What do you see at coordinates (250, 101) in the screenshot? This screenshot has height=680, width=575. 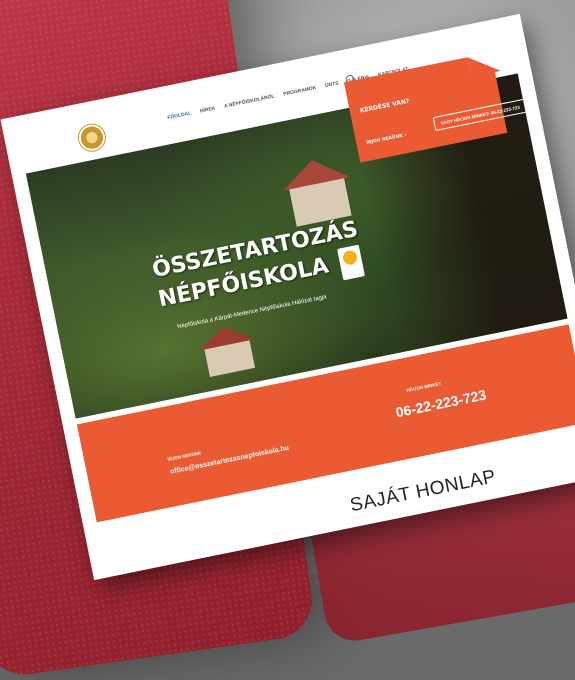 I see `menu-item-about: A NÉPFŐISKOLÁRÓL` at bounding box center [250, 101].